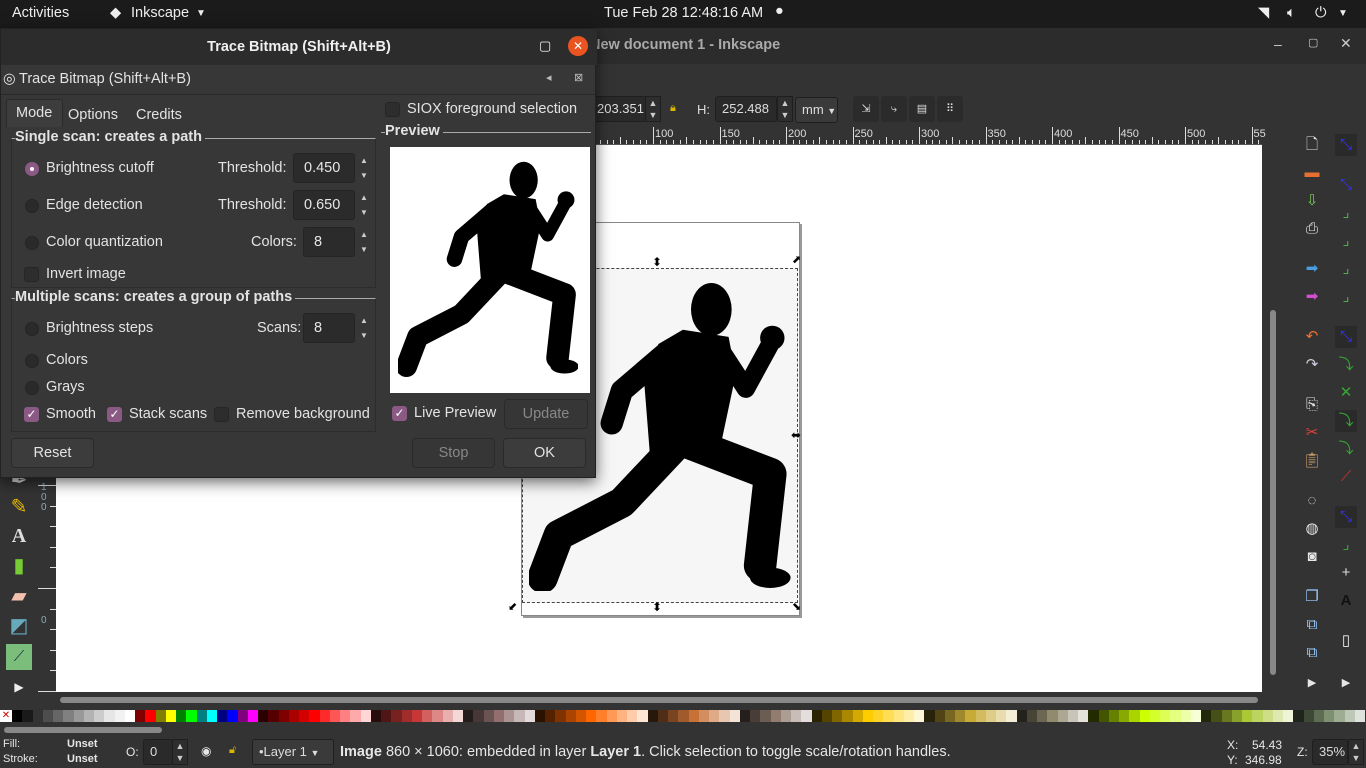 The height and width of the screenshot is (768, 1366). I want to click on pen-tool-icon: ✎, so click(19, 507).